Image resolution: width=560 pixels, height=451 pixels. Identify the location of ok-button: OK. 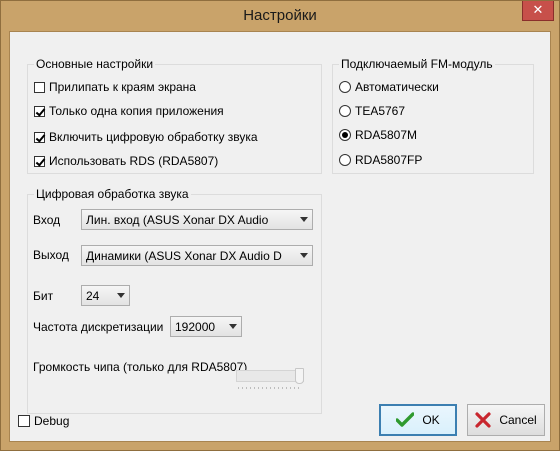
(418, 420).